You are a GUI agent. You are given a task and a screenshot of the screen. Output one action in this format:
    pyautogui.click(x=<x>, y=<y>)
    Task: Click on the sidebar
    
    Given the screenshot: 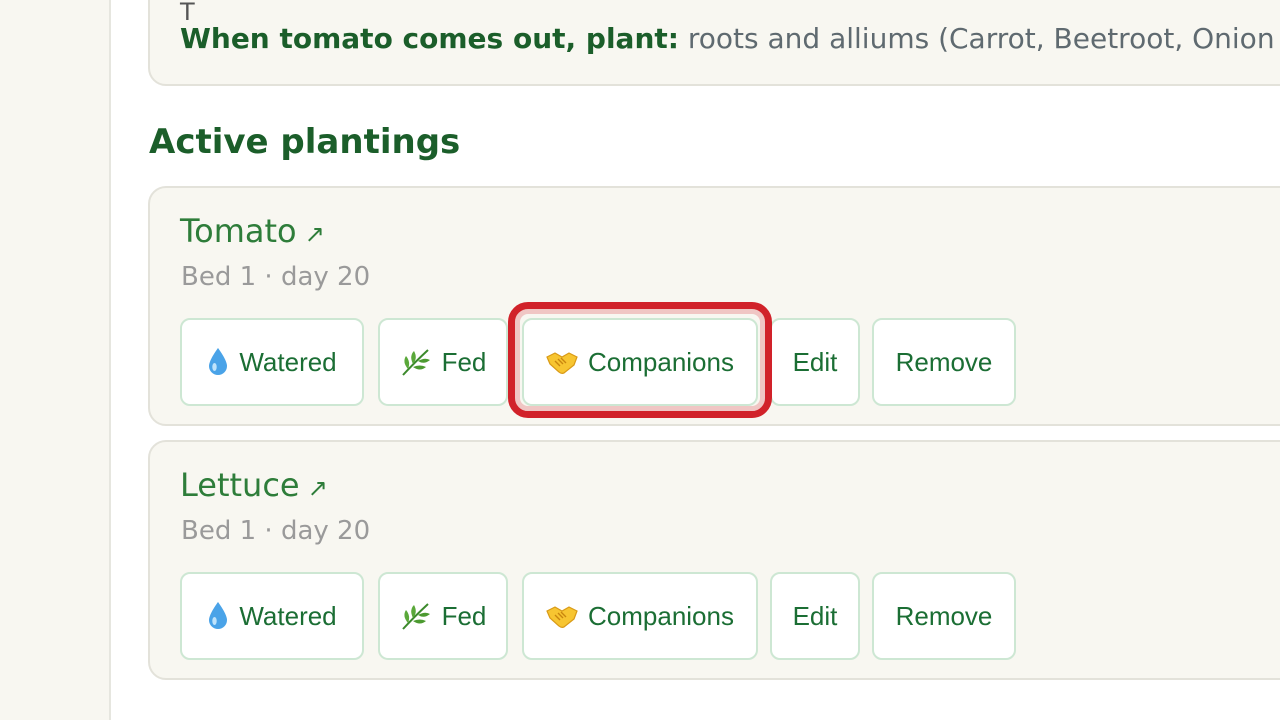 What is the action you would take?
    pyautogui.click(x=55, y=360)
    